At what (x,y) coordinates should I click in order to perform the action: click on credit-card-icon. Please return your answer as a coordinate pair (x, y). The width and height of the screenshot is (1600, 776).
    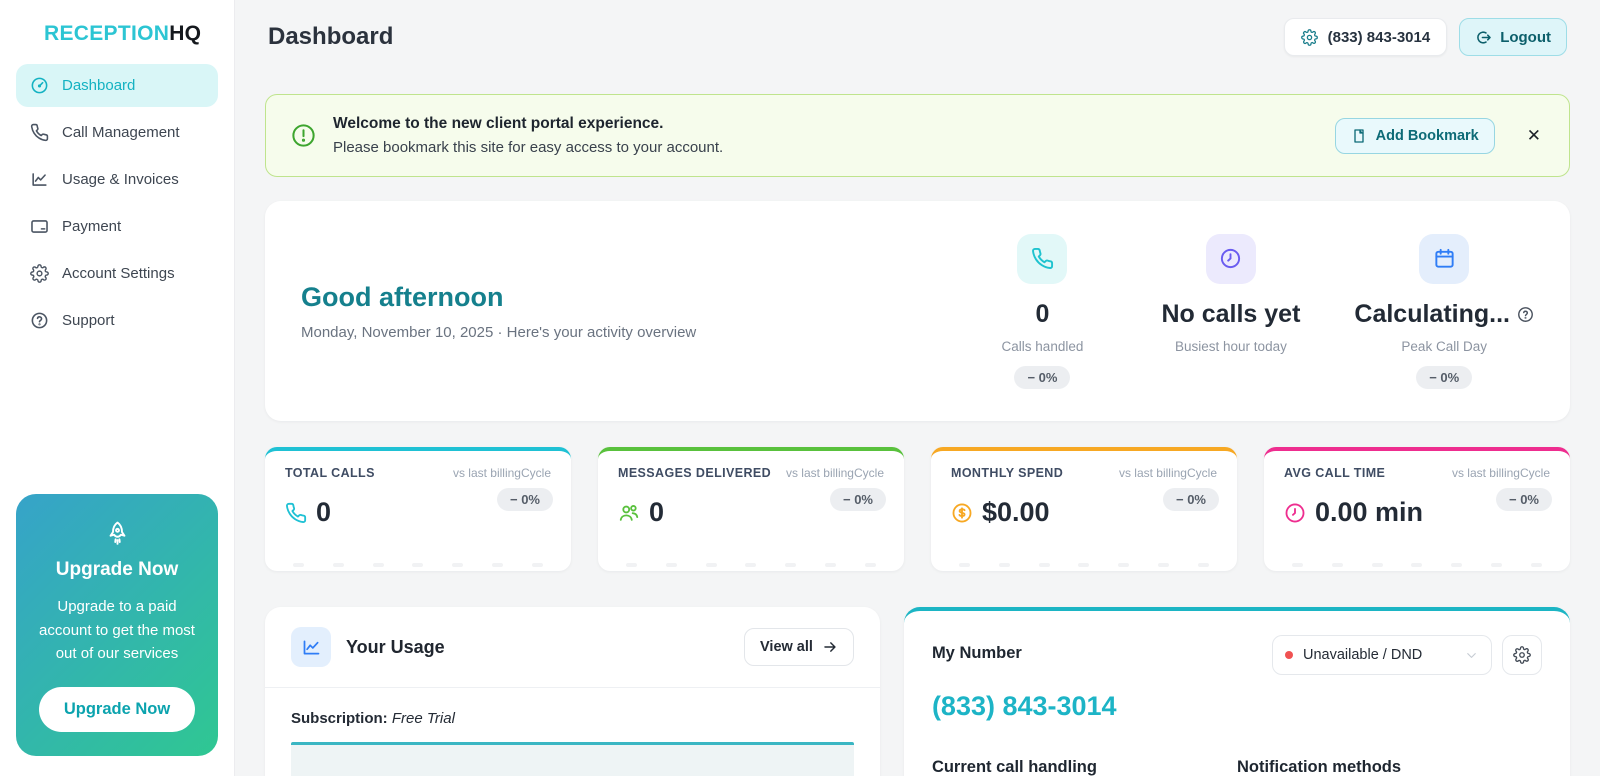
    Looking at the image, I should click on (39, 226).